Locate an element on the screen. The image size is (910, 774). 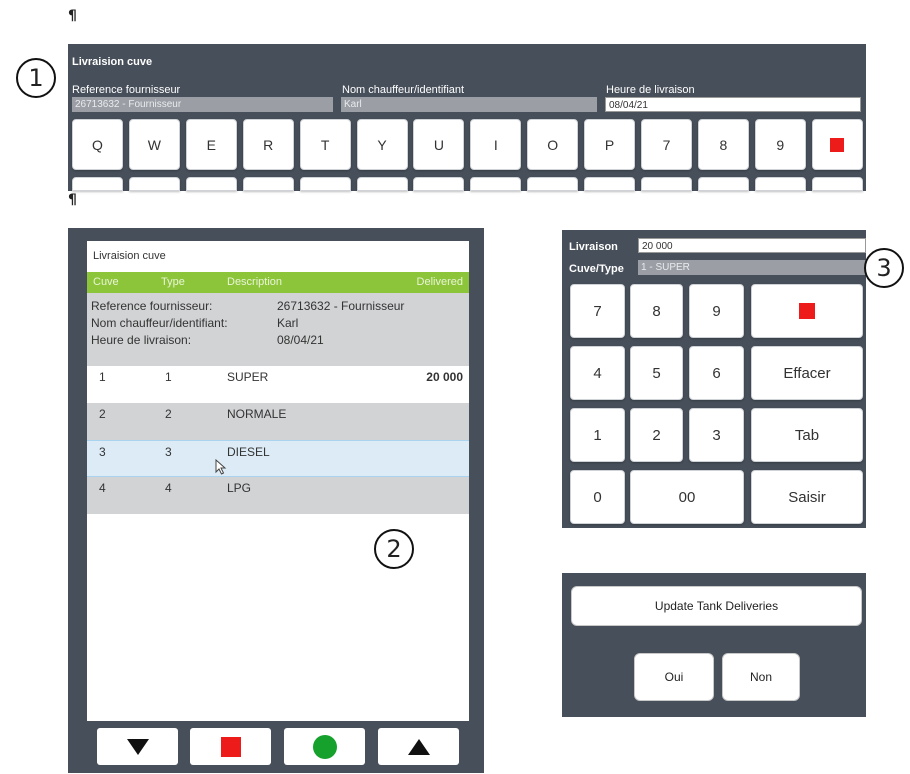
list-header: Cuve Type Description Delivered is located at coordinates (278, 282).